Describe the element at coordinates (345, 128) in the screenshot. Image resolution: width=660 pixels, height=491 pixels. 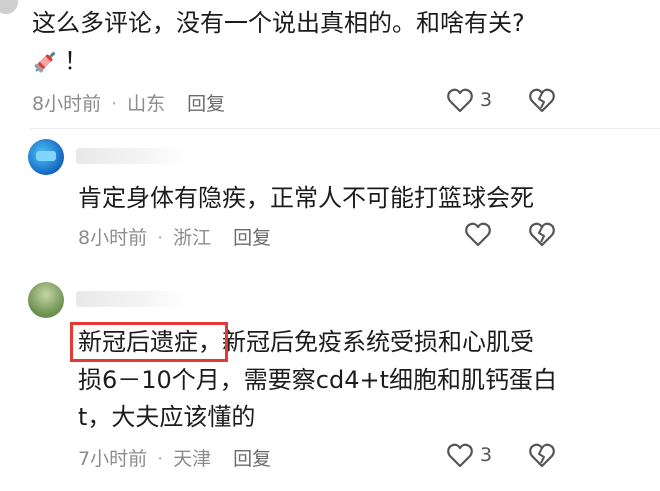
I see `divider` at that location.